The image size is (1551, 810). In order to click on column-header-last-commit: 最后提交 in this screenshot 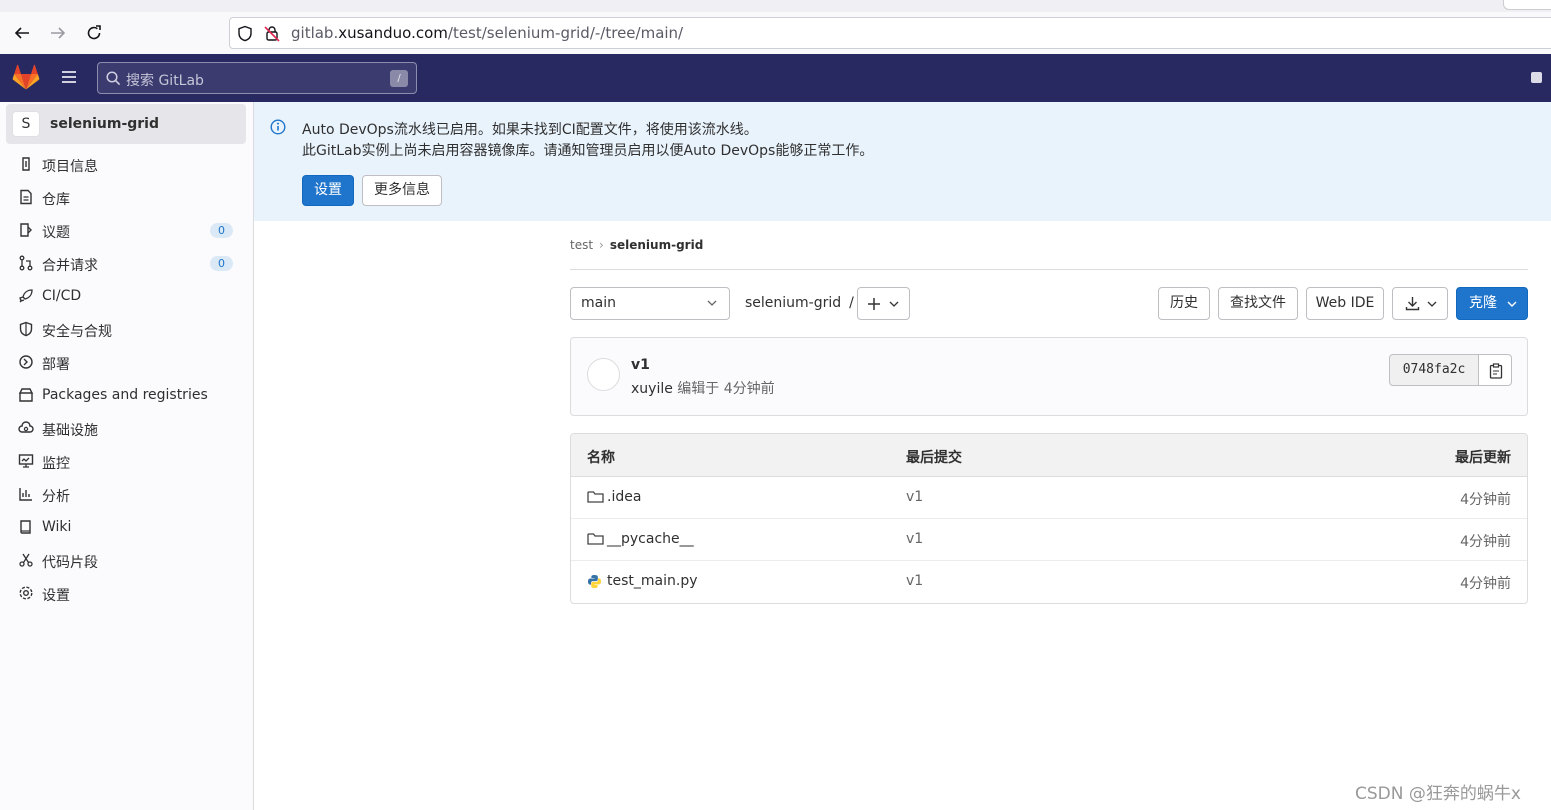, I will do `click(934, 458)`.